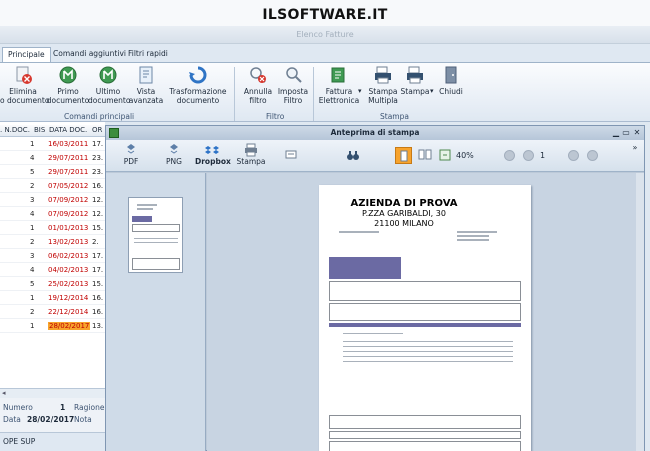 The image size is (650, 451). What do you see at coordinates (258, 75) in the screenshot?
I see `cancel-filter-icon` at bounding box center [258, 75].